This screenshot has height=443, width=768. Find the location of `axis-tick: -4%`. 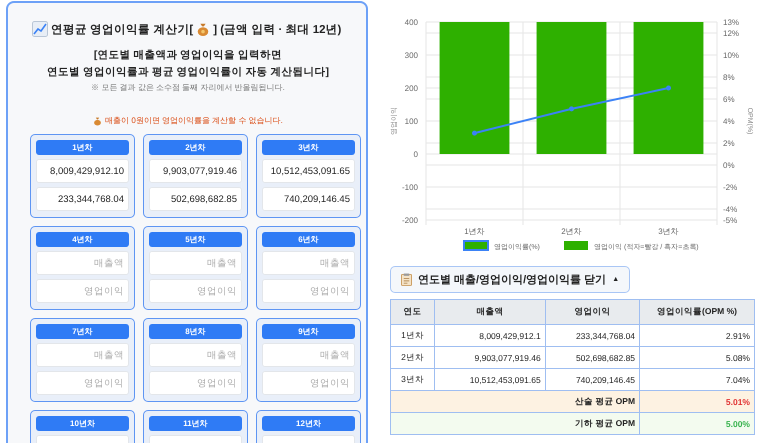

axis-tick: -4% is located at coordinates (730, 209).